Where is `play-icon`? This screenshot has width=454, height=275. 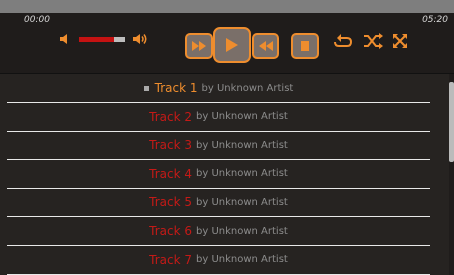
play-icon is located at coordinates (232, 45).